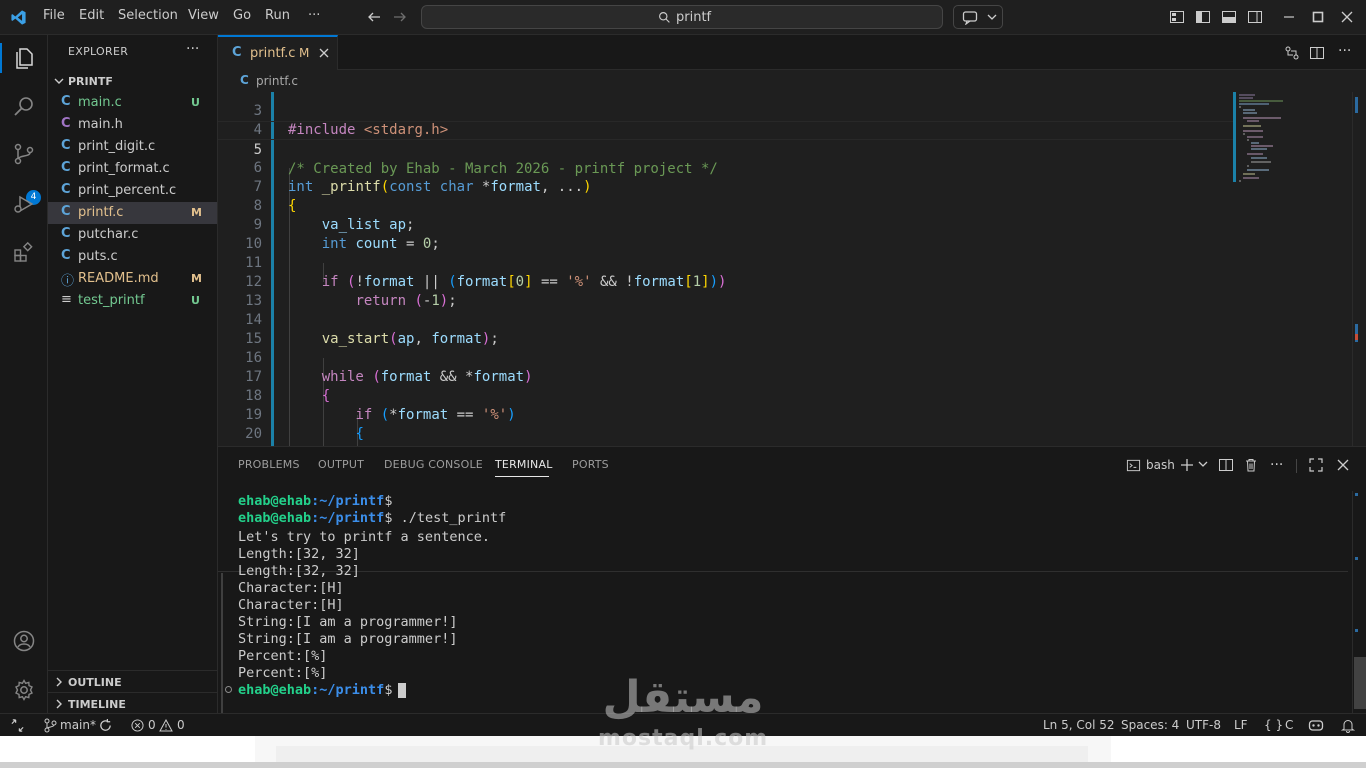 This screenshot has height=768, width=1366. Describe the element at coordinates (1290, 142) in the screenshot. I see `minimap` at that location.